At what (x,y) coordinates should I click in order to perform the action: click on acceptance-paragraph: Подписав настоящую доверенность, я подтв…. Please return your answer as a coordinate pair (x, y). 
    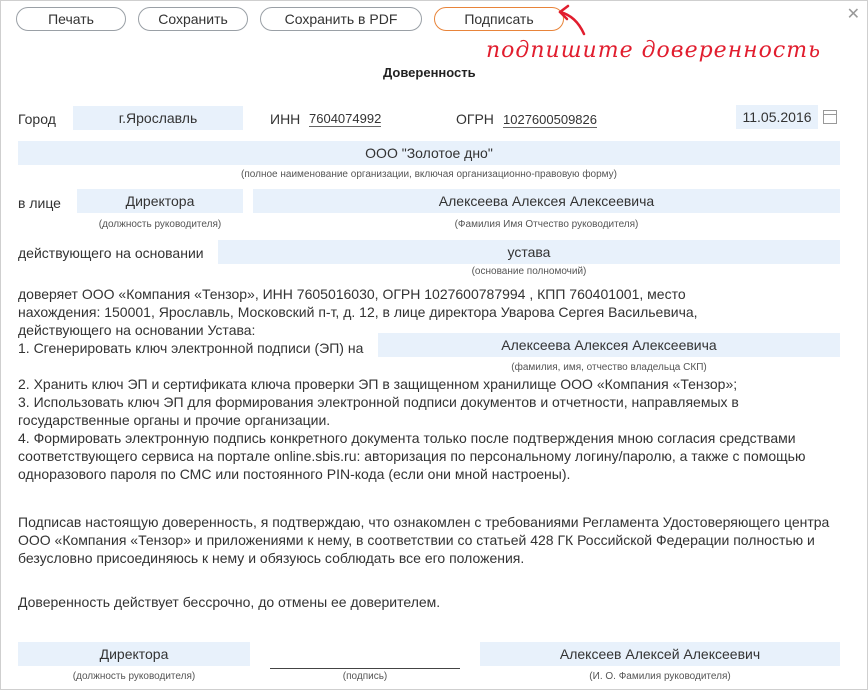
    Looking at the image, I should click on (424, 540).